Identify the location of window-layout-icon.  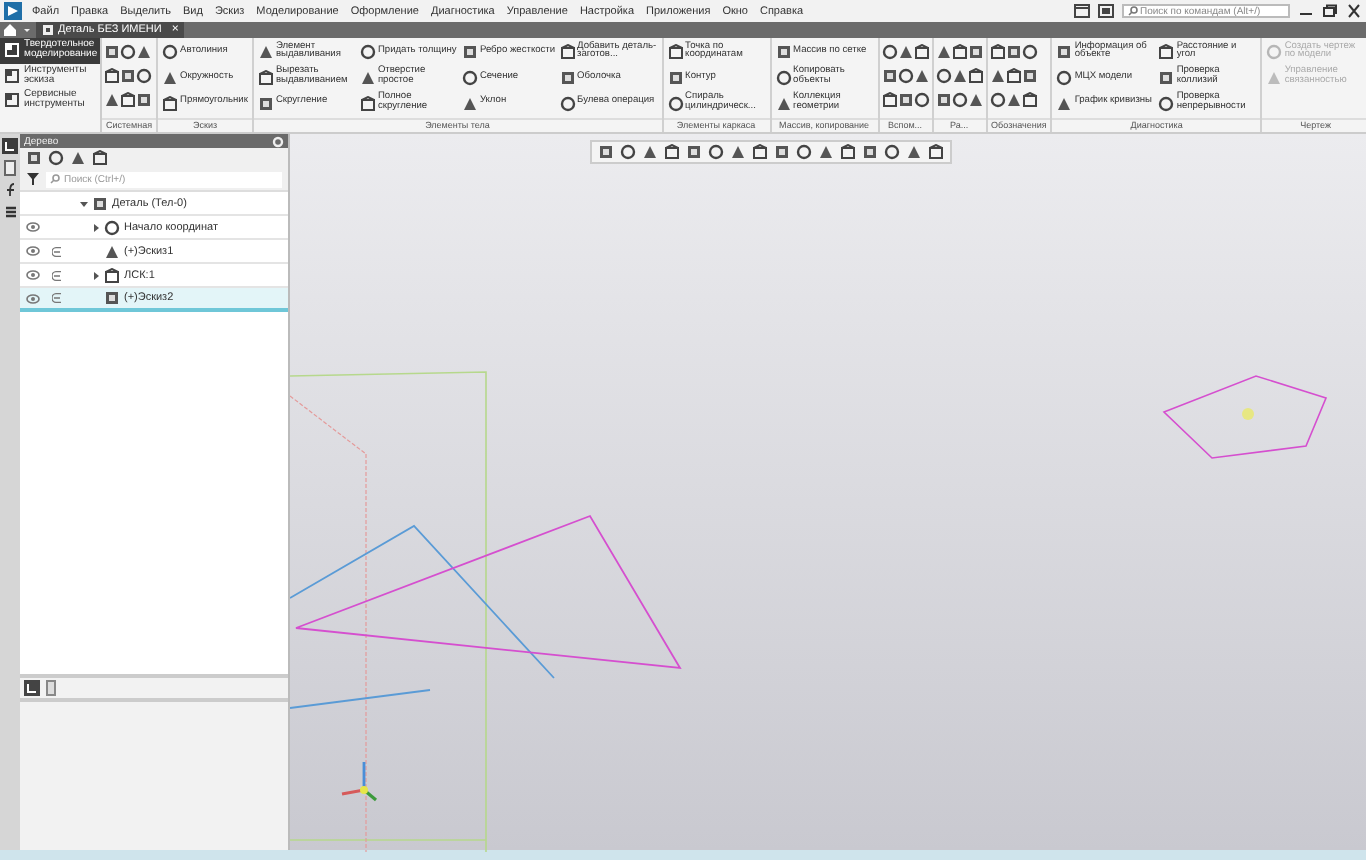
(1082, 11).